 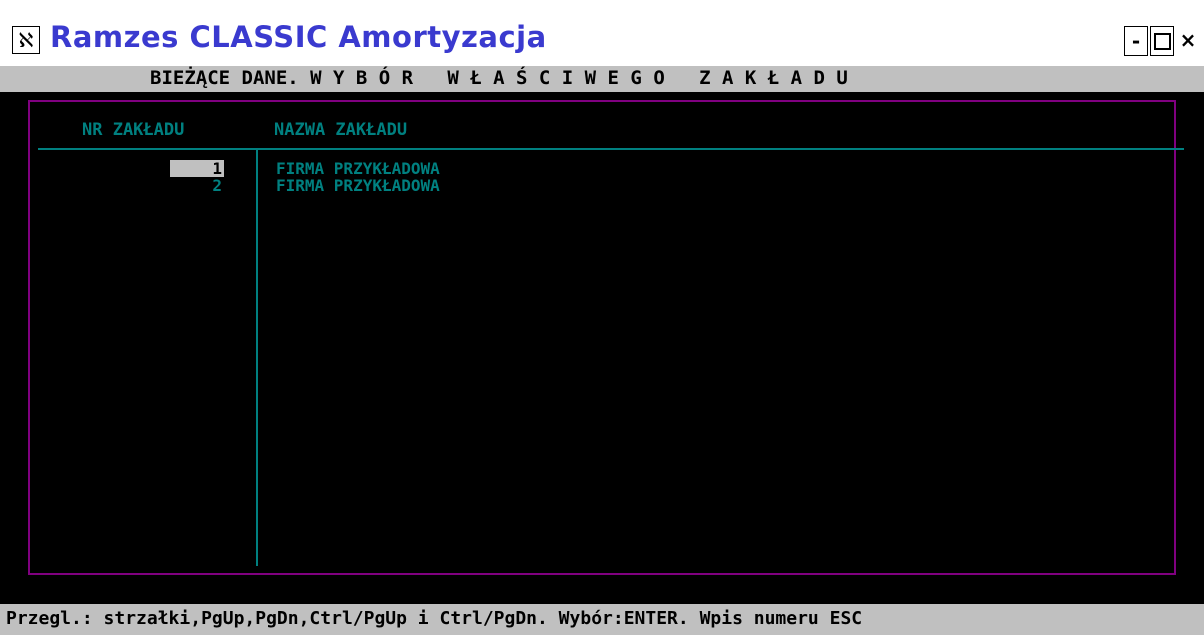 I want to click on minimize-button: -, so click(x=1136, y=41).